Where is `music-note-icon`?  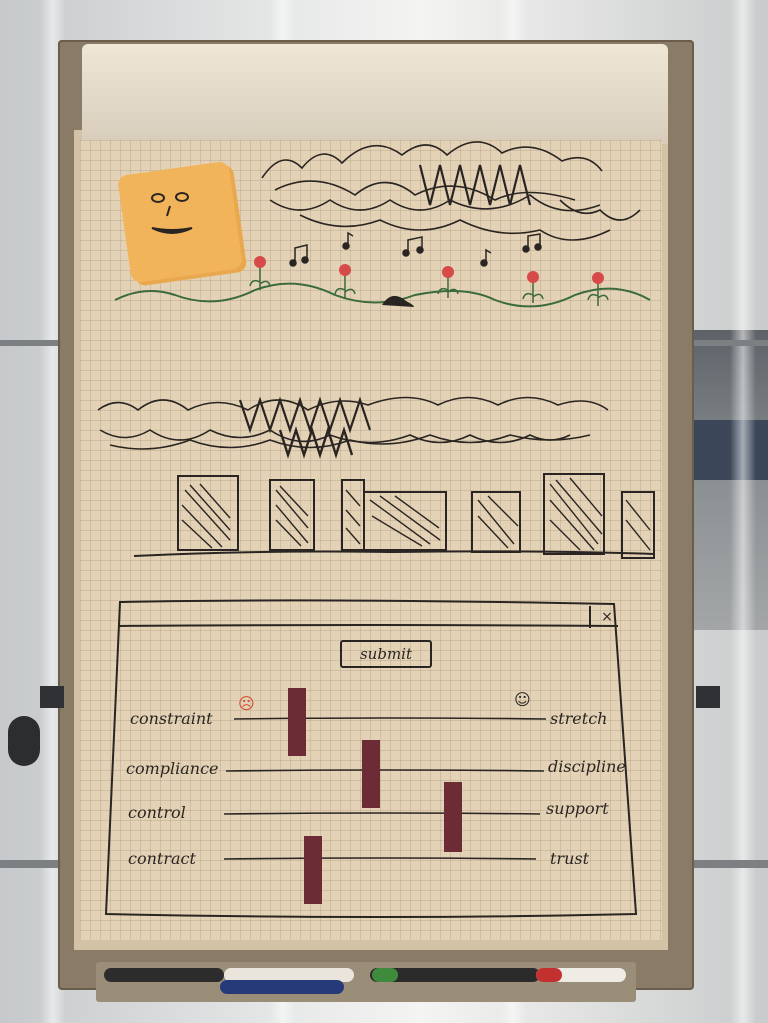
music-note-icon is located at coordinates (415, 249).